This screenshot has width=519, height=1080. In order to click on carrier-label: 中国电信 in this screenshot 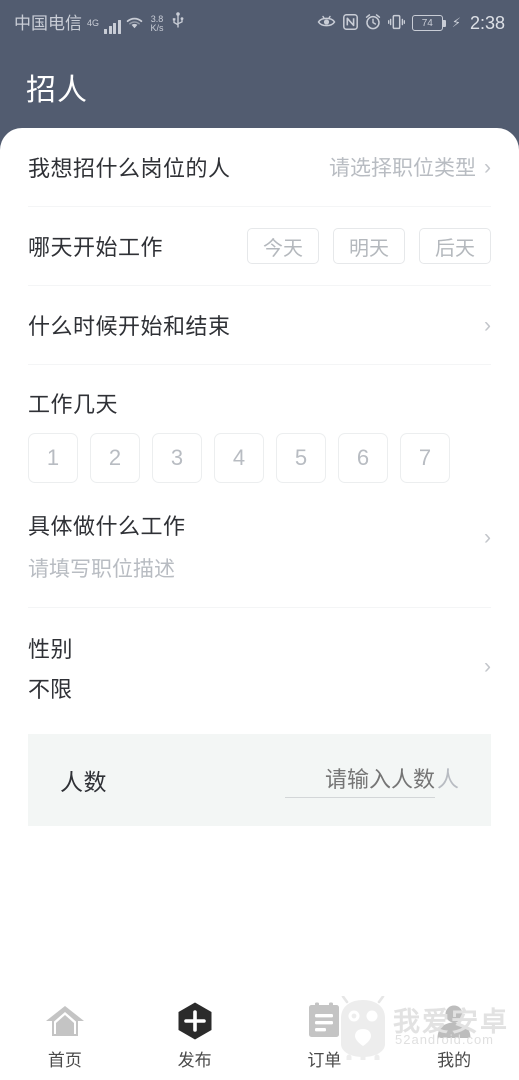, I will do `click(48, 23)`.